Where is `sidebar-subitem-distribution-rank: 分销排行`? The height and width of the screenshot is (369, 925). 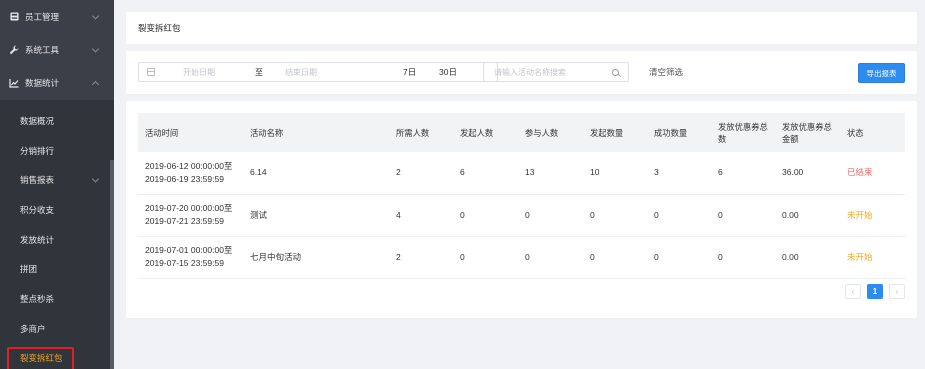
sidebar-subitem-distribution-rank: 分销排行 is located at coordinates (57, 151).